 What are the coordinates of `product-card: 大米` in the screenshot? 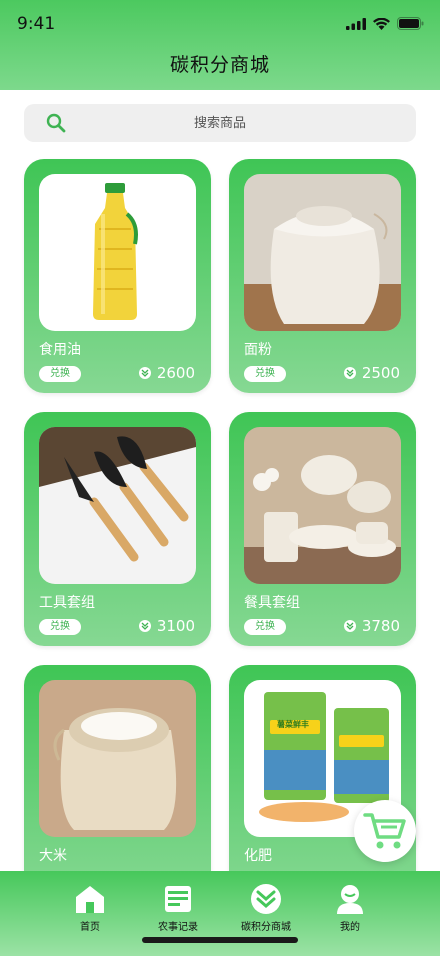 It's located at (117, 782).